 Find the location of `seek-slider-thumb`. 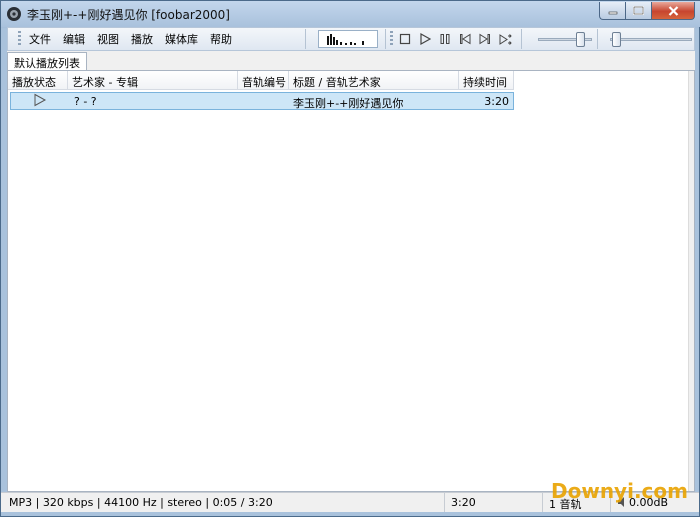

seek-slider-thumb is located at coordinates (616, 39).